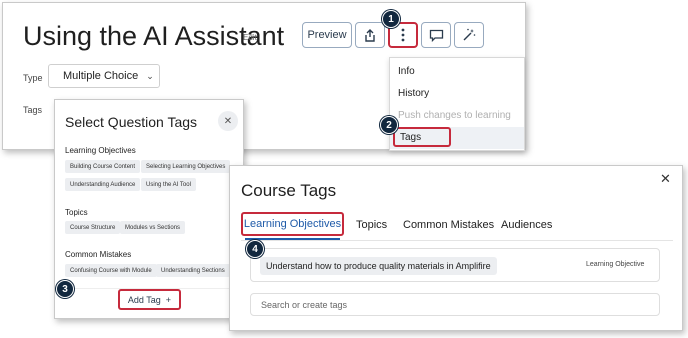 This screenshot has width=688, height=338. What do you see at coordinates (186, 166) in the screenshot?
I see `tag-chip: Selecting Learning Objectives` at bounding box center [186, 166].